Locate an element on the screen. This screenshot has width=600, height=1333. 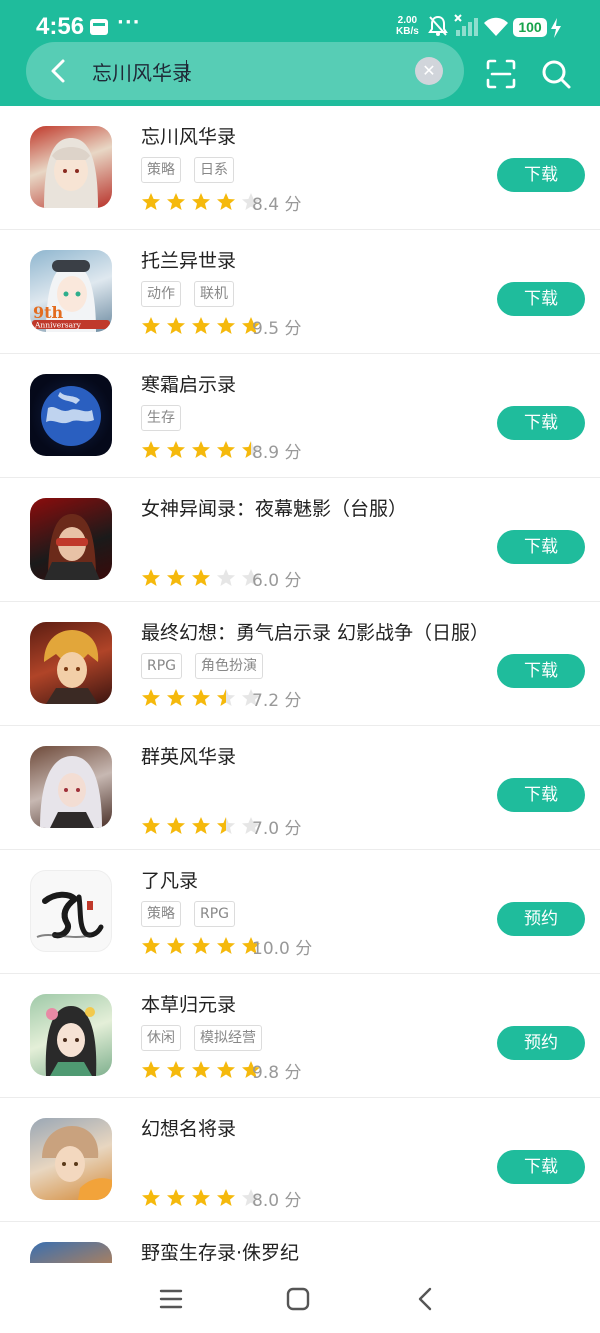
search-input is located at coordinates (247, 71).